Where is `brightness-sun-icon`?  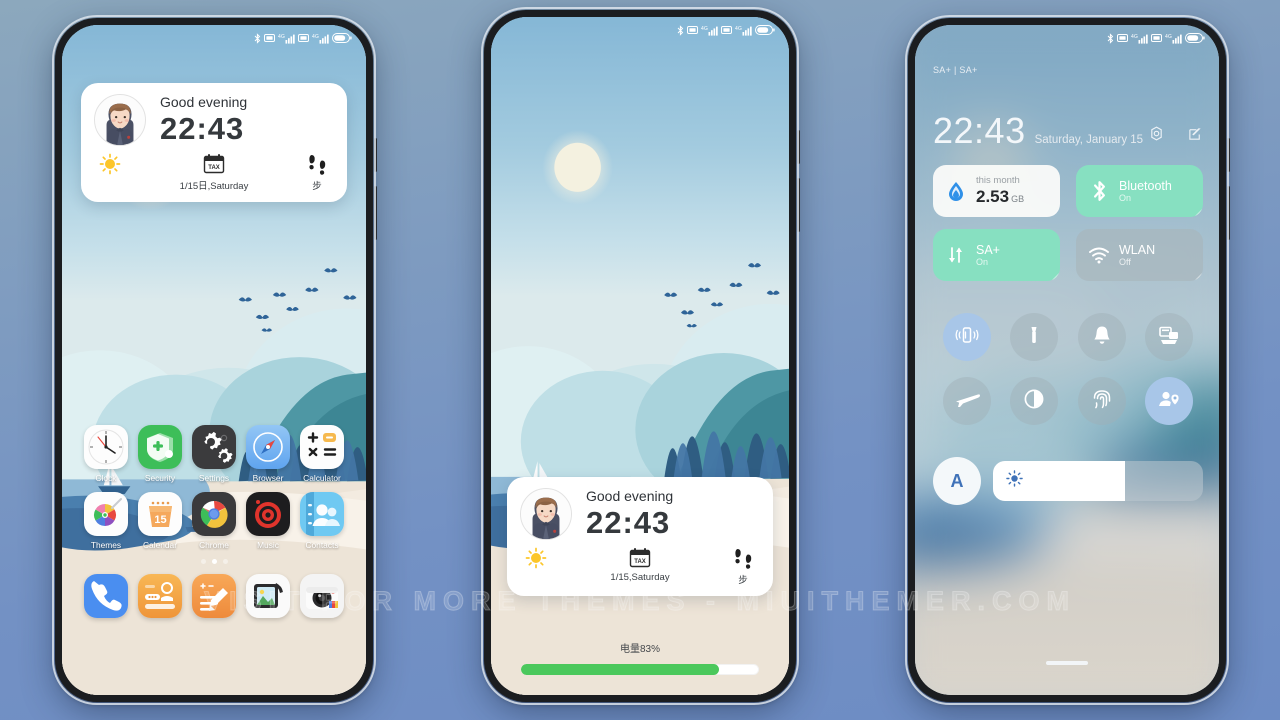
brightness-sun-icon is located at coordinates (1014, 481).